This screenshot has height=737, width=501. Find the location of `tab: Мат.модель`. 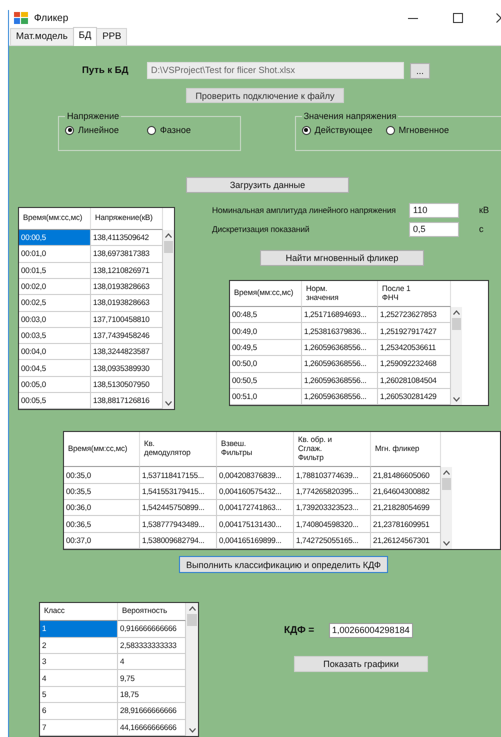

tab: Мат.модель is located at coordinates (42, 37).